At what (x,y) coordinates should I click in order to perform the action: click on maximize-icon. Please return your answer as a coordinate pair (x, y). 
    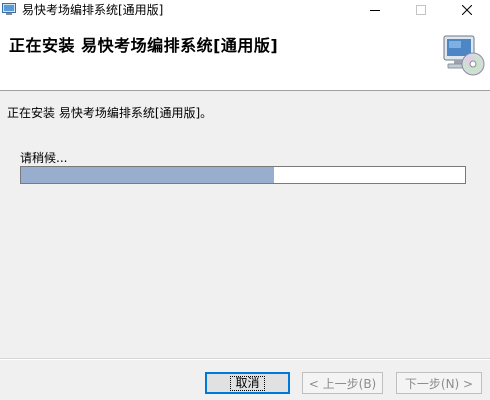
    Looking at the image, I should click on (421, 10).